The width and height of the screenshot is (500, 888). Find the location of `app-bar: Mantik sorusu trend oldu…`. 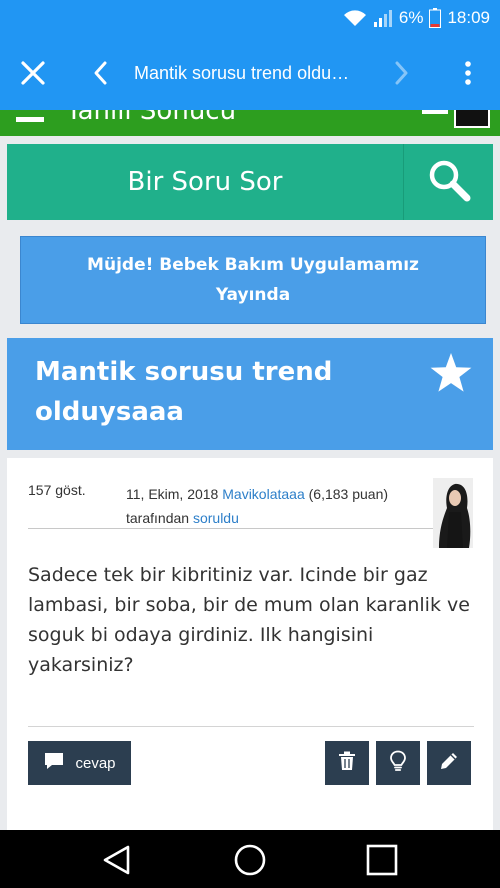

app-bar: Mantik sorusu trend oldu… is located at coordinates (250, 73).